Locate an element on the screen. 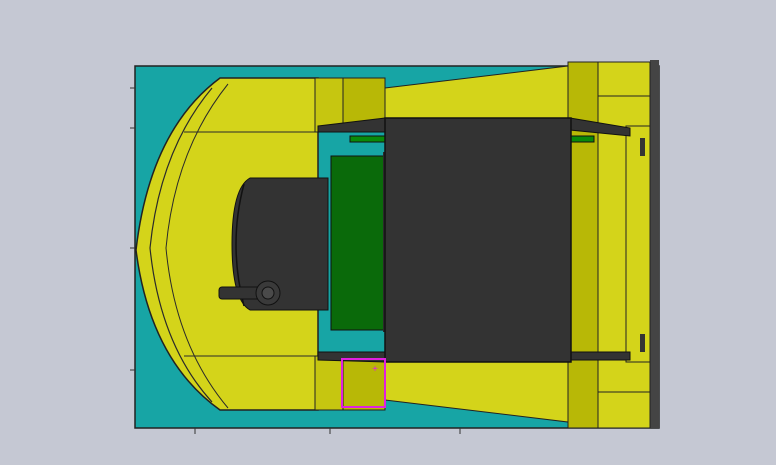 The width and height of the screenshot is (776, 465). roof-panel is located at coordinates (478, 240).